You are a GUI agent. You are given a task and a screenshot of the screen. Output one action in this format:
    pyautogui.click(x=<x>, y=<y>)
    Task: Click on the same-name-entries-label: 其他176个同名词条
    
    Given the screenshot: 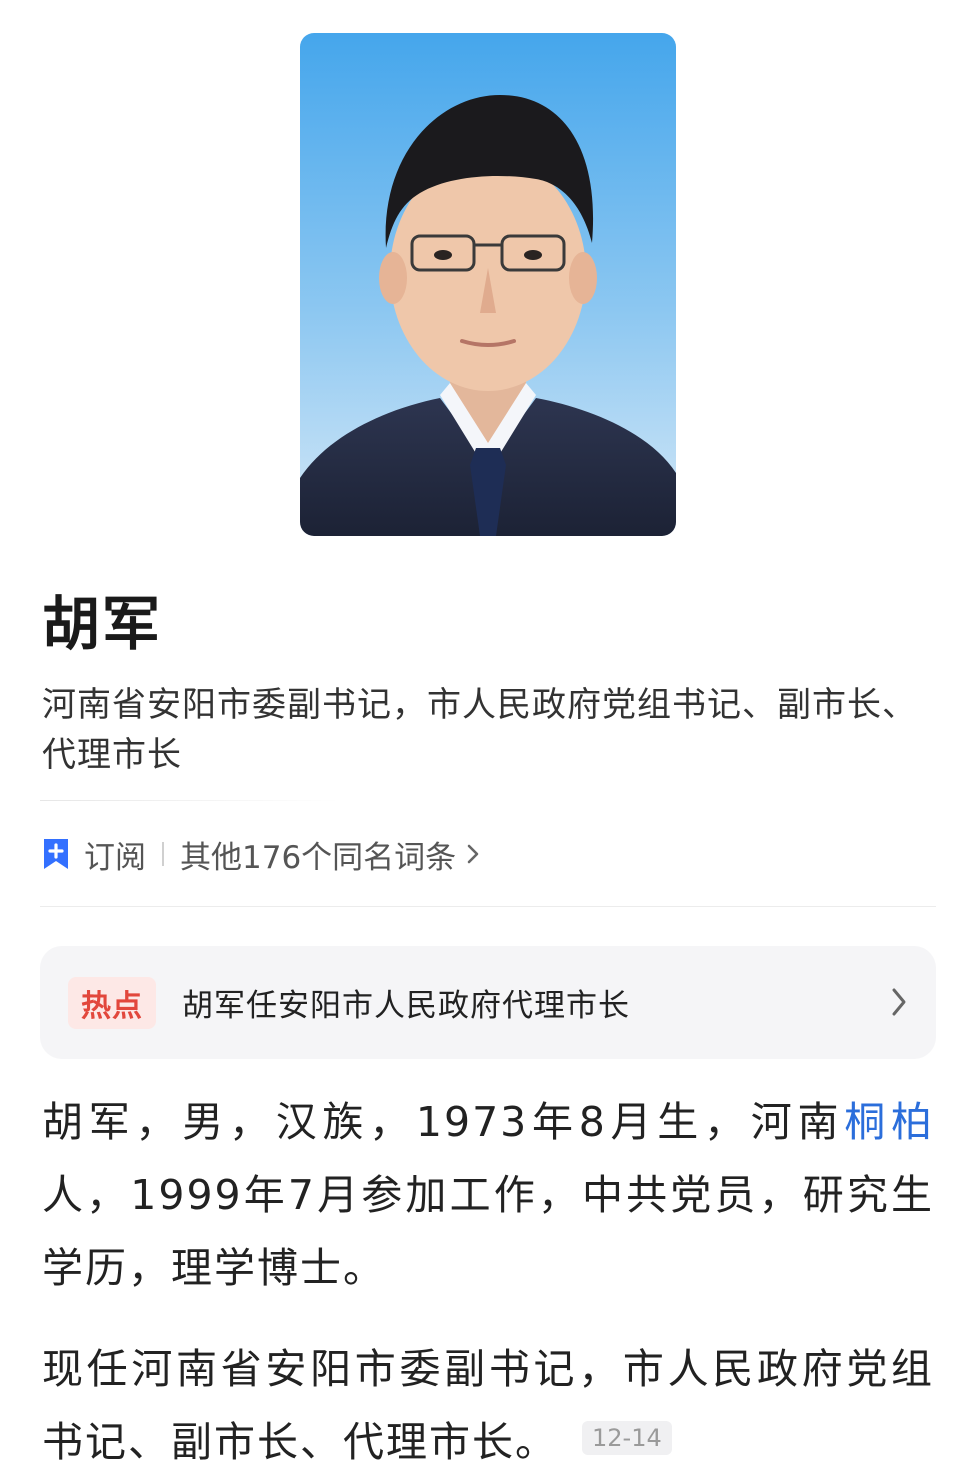 What is the action you would take?
    pyautogui.click(x=318, y=857)
    